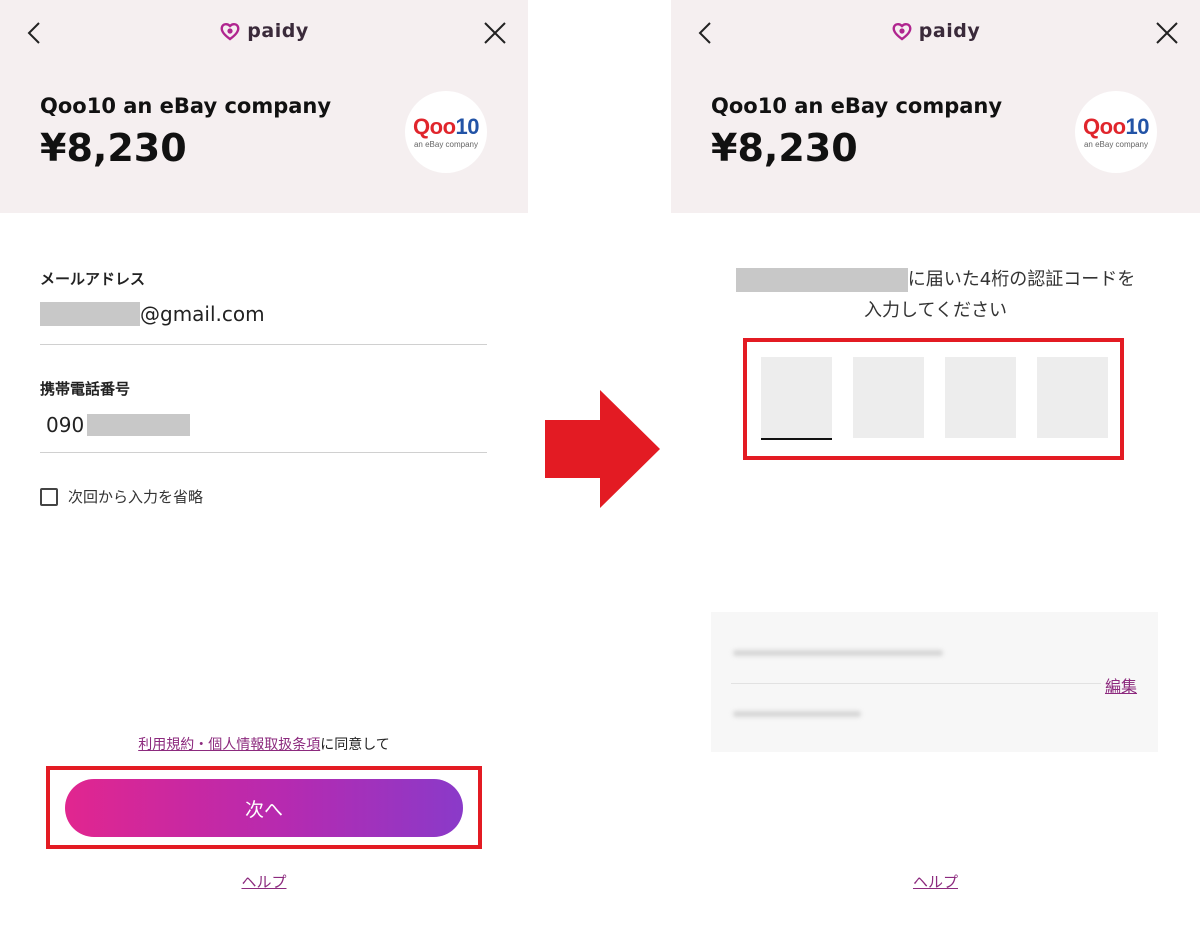  What do you see at coordinates (355, 745) in the screenshot?
I see `terms-suffix: に同意して` at bounding box center [355, 745].